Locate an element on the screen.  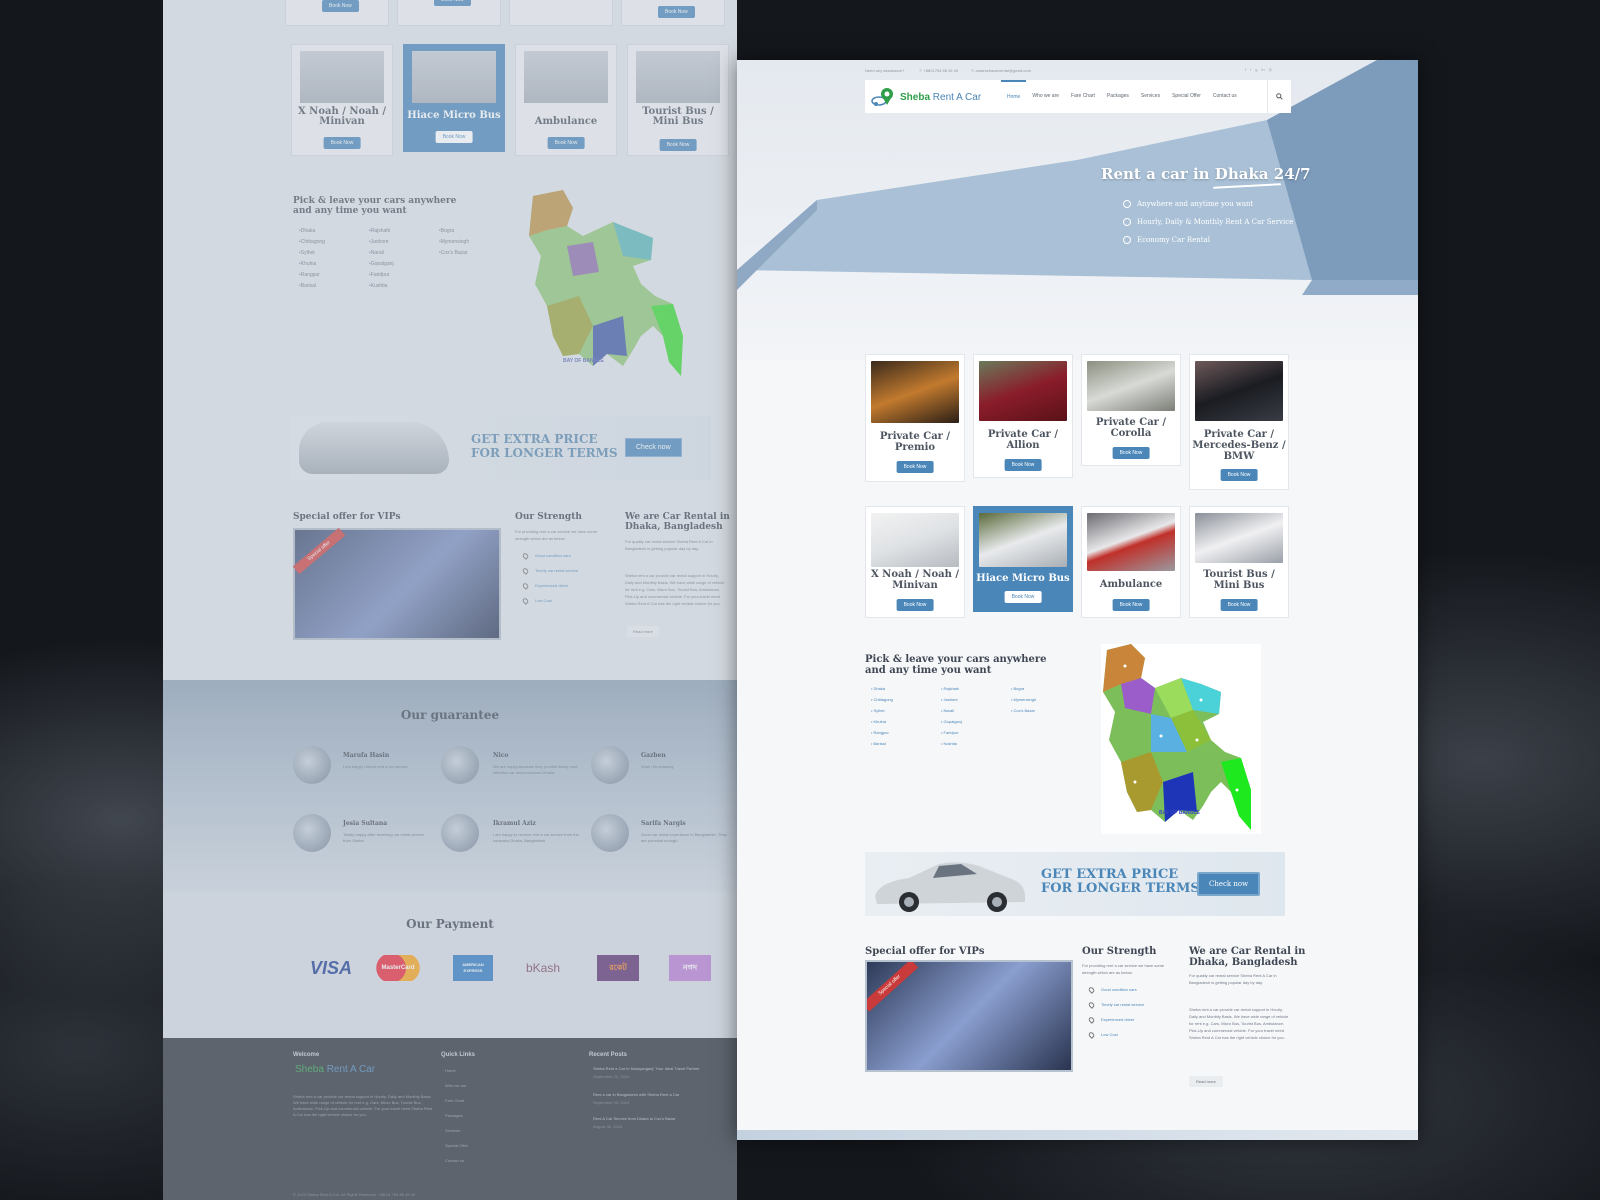
search-button is located at coordinates (1279, 96).